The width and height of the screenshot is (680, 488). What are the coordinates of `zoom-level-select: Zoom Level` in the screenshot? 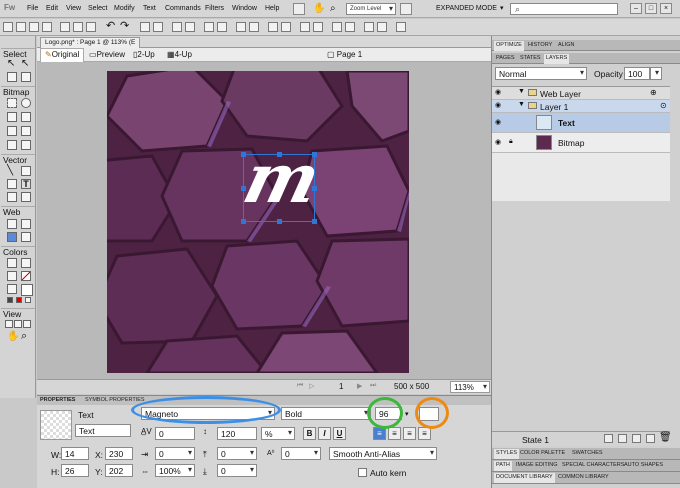 It's located at (371, 9).